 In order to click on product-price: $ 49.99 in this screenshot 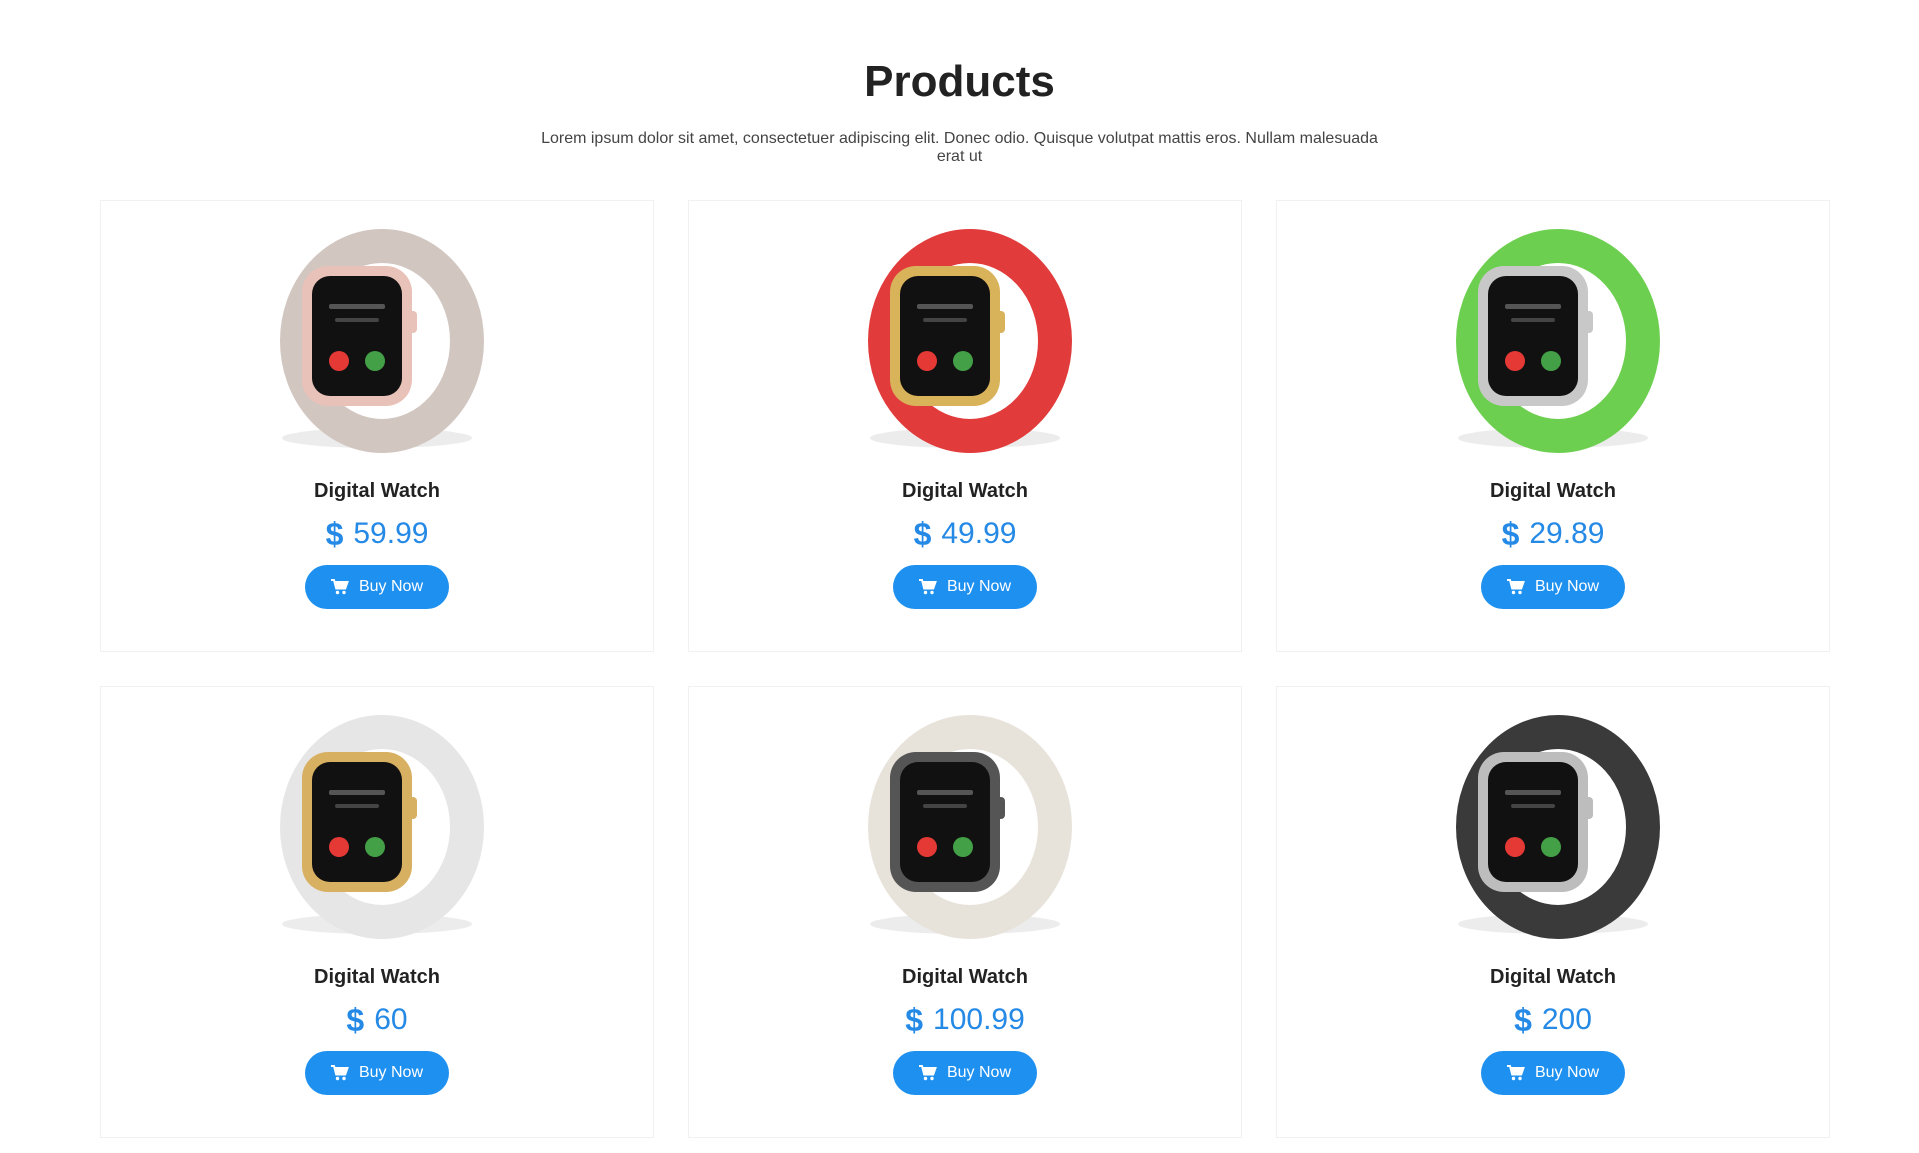, I will do `click(965, 534)`.